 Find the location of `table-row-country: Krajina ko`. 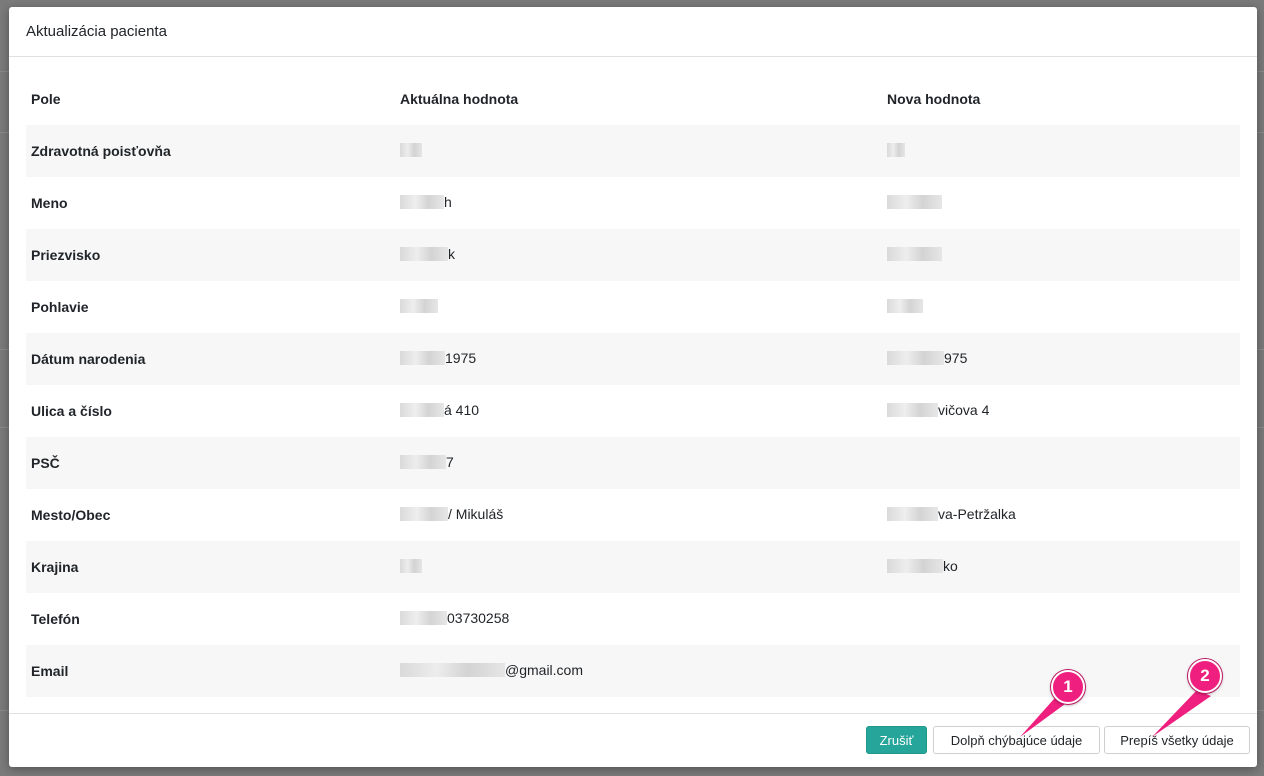

table-row-country: Krajina ko is located at coordinates (633, 567).